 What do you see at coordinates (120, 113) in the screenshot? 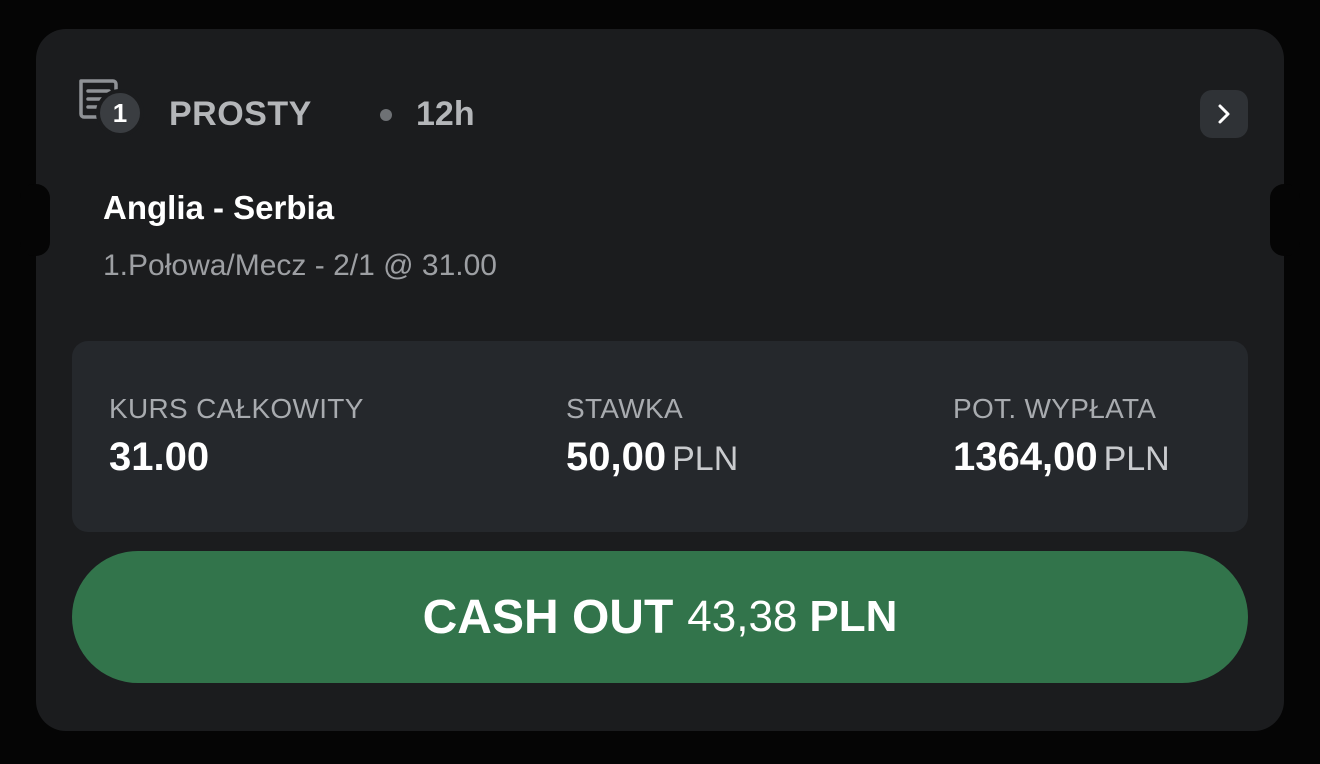
I see `bet-count-badge: 1` at bounding box center [120, 113].